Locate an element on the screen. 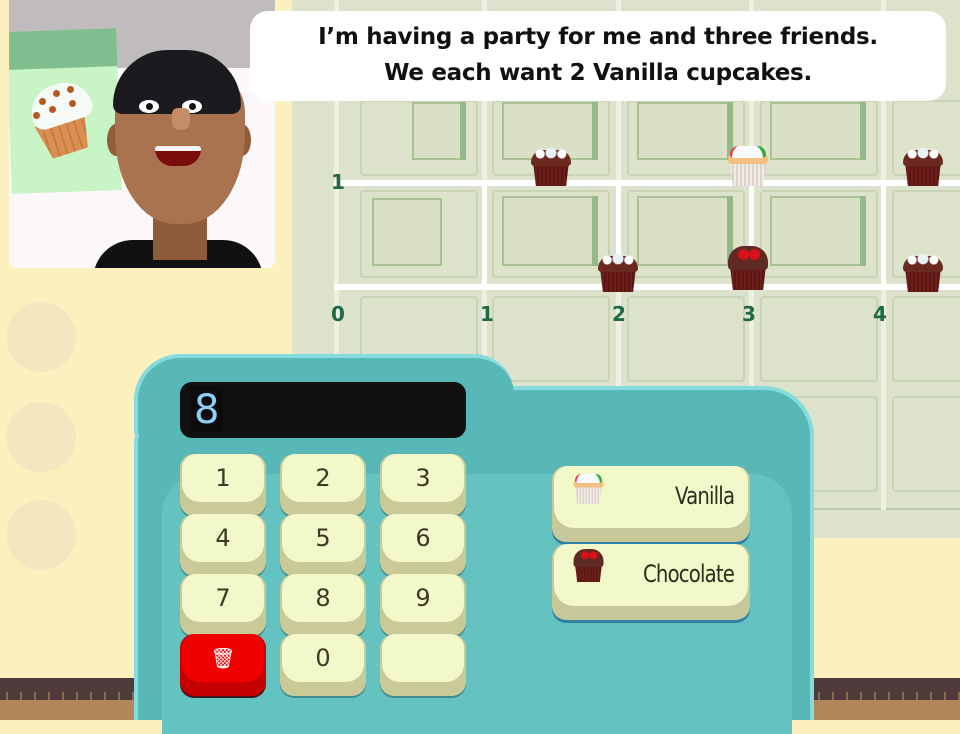  key-3: 3 is located at coordinates (423, 485).